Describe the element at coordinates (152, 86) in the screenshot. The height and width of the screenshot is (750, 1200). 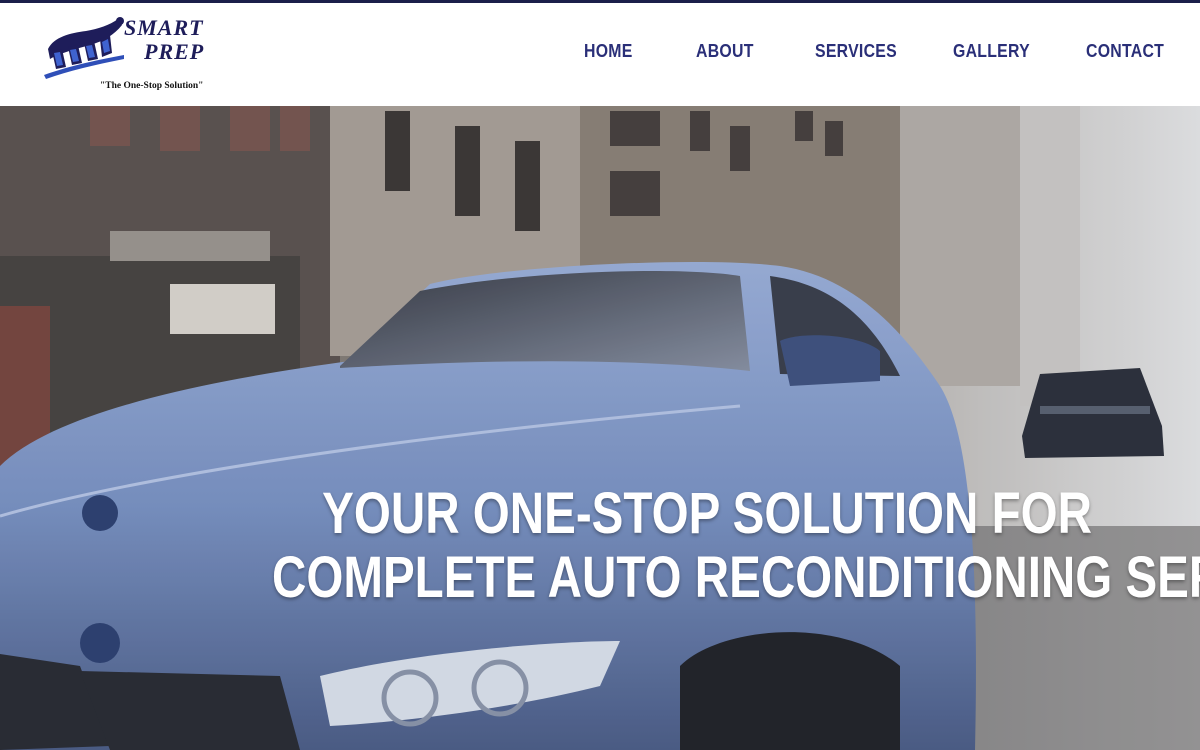
I see `brand-tagline: "The One-Stop Solution"` at that location.